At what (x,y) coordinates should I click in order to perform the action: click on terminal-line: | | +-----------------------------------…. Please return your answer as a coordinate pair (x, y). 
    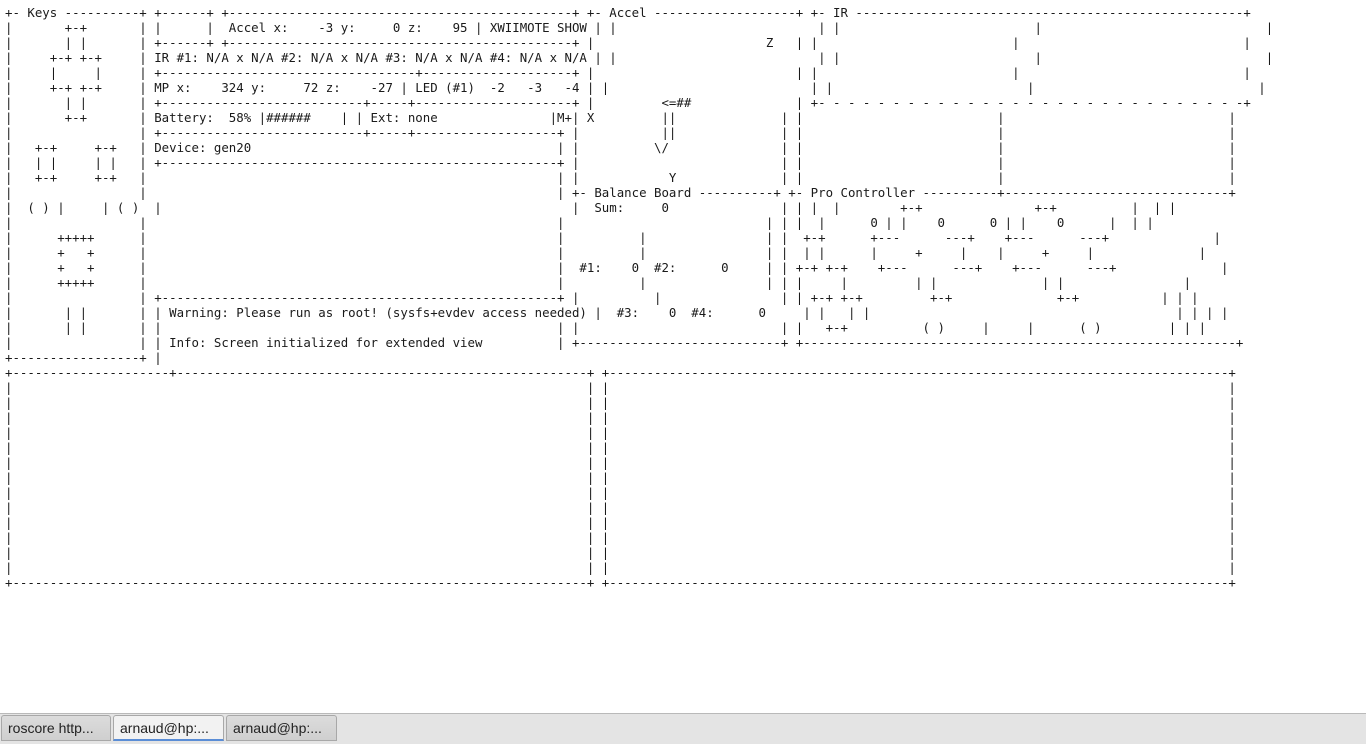
    Looking at the image, I should click on (602, 297).